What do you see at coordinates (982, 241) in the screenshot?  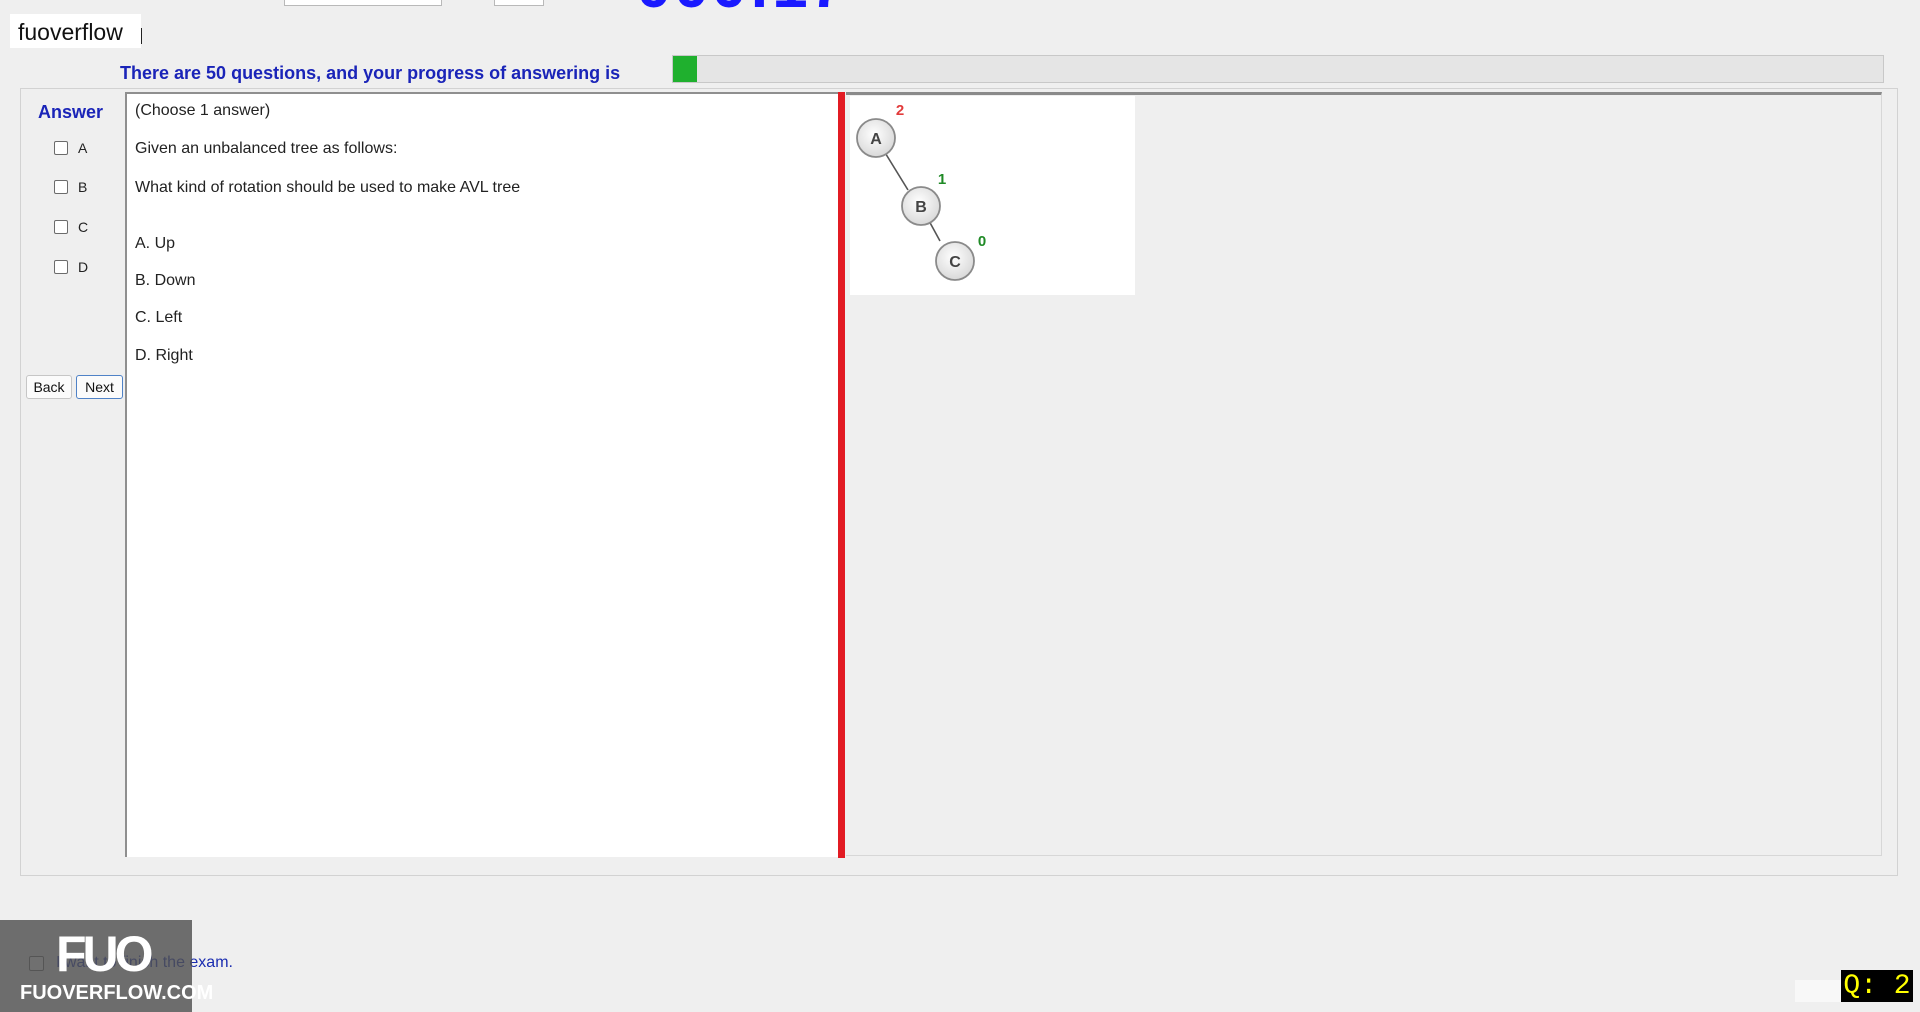 I see `balance-factor-c: 0` at bounding box center [982, 241].